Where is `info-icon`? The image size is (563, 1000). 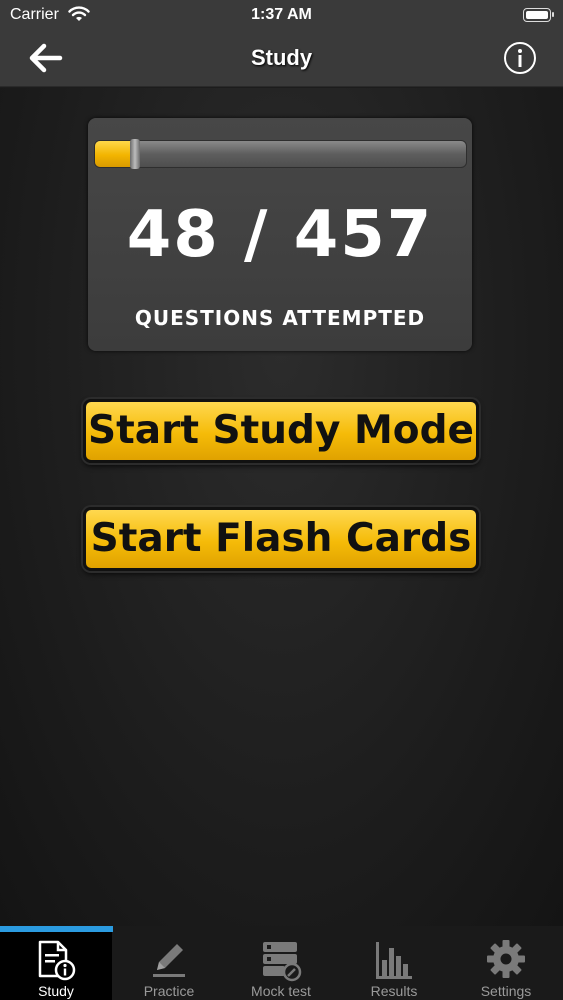
info-icon is located at coordinates (520, 58).